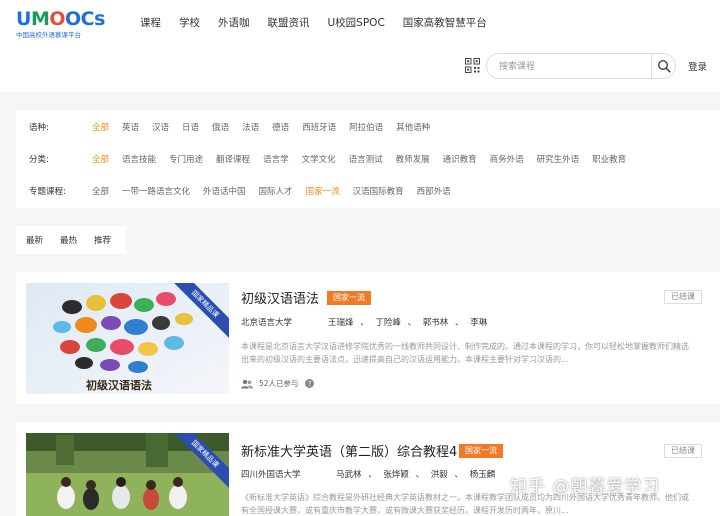  Describe the element at coordinates (139, 159) in the screenshot. I see `filter-option: 语言技能` at that location.